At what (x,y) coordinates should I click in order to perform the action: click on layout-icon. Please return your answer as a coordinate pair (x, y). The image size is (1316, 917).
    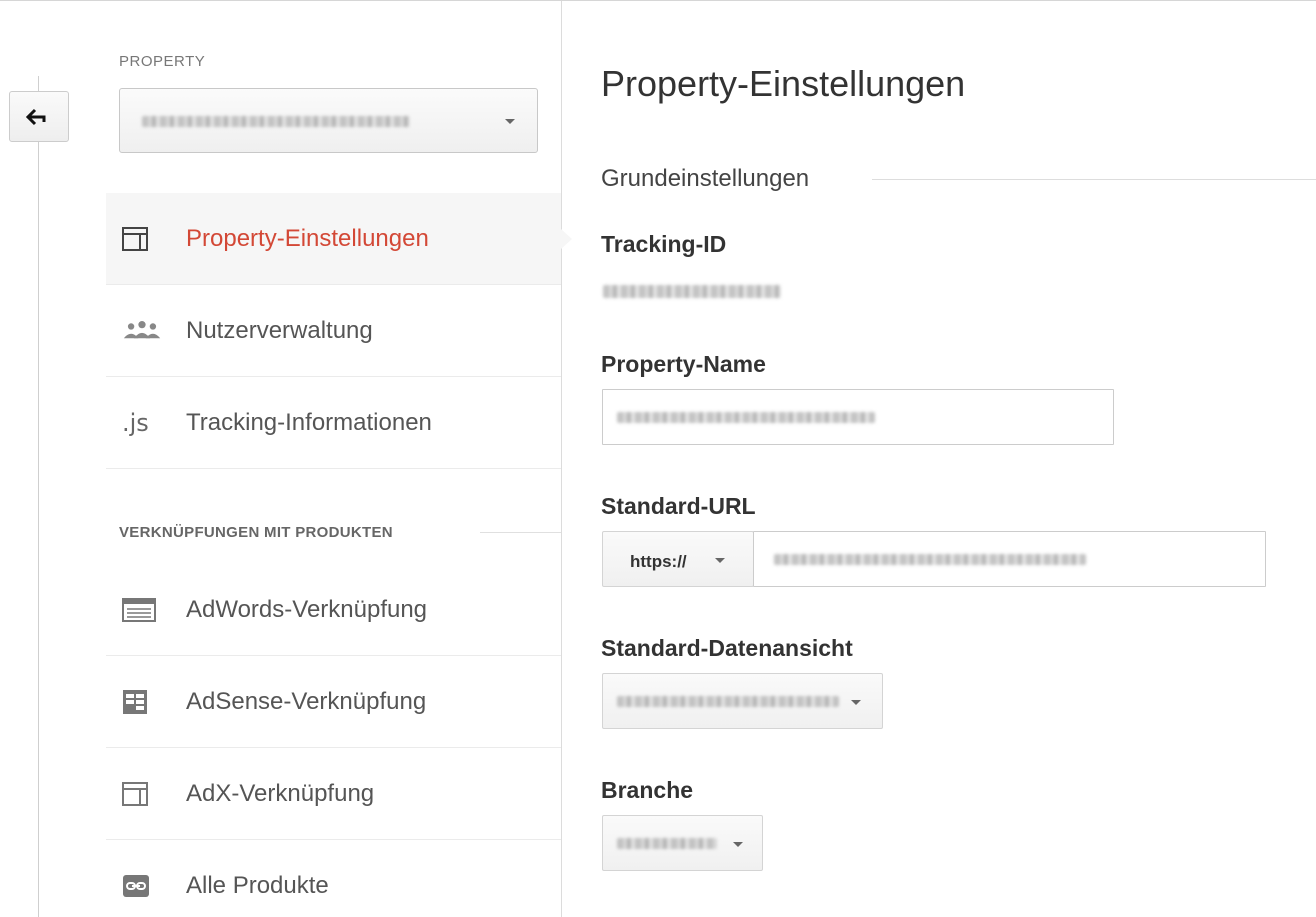
    Looking at the image, I should click on (142, 239).